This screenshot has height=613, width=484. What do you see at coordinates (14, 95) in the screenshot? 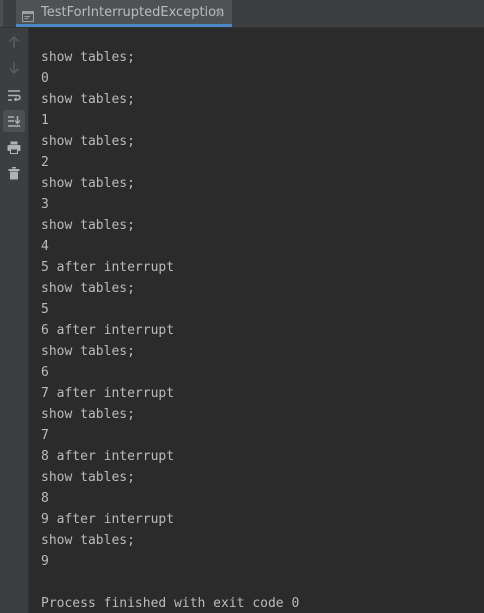
I see `soft-wrap-icon` at bounding box center [14, 95].